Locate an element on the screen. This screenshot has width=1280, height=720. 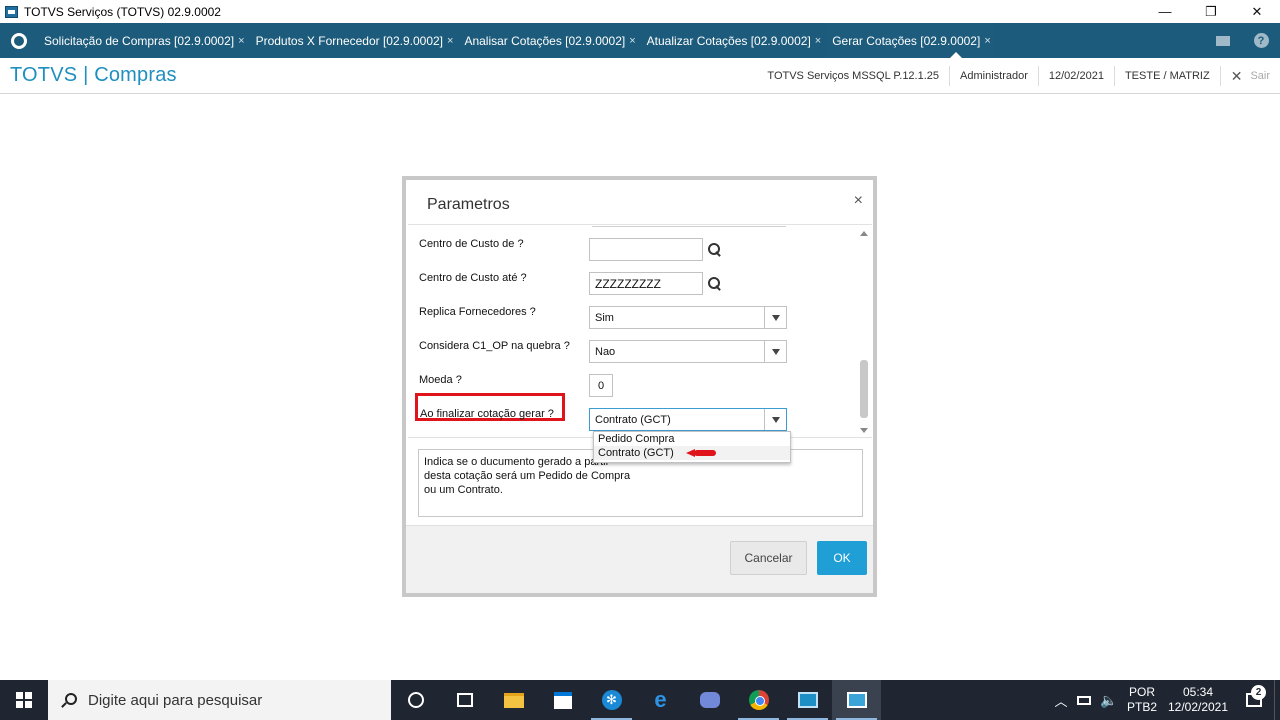
system-tray: ︿ 🔈 POR PTB2 05:34 12/02/2021 2 is located at coordinates (1165, 700).